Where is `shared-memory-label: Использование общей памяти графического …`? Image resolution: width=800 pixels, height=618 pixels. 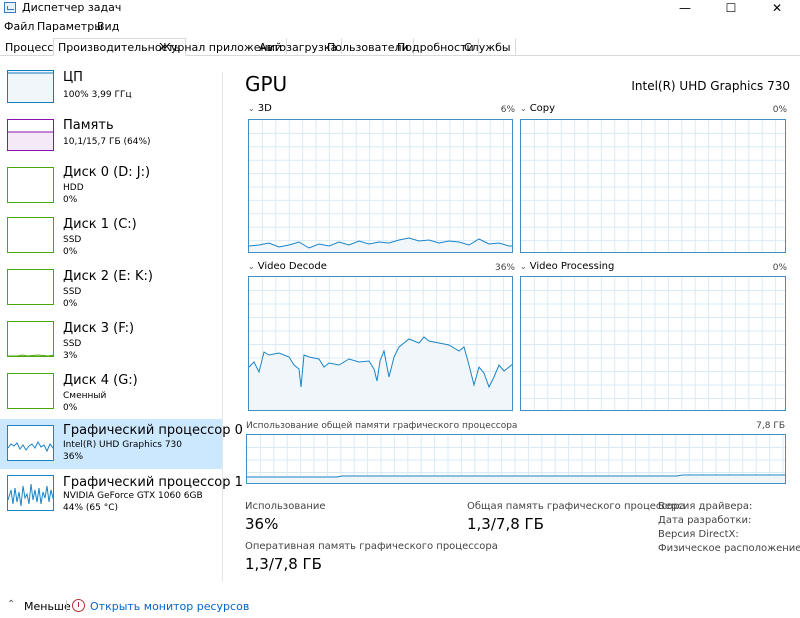 shared-memory-label: Использование общей памяти графического … is located at coordinates (382, 426).